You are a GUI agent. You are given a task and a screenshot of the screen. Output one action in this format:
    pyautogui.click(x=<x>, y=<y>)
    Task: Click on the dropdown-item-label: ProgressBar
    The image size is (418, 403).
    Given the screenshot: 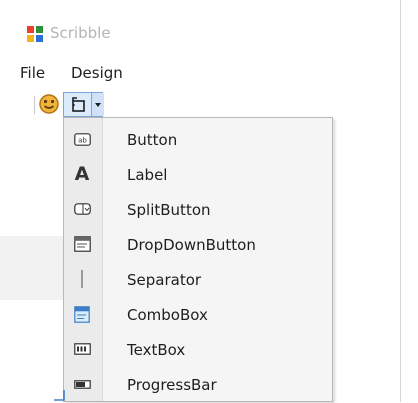 What is the action you would take?
    pyautogui.click(x=172, y=385)
    